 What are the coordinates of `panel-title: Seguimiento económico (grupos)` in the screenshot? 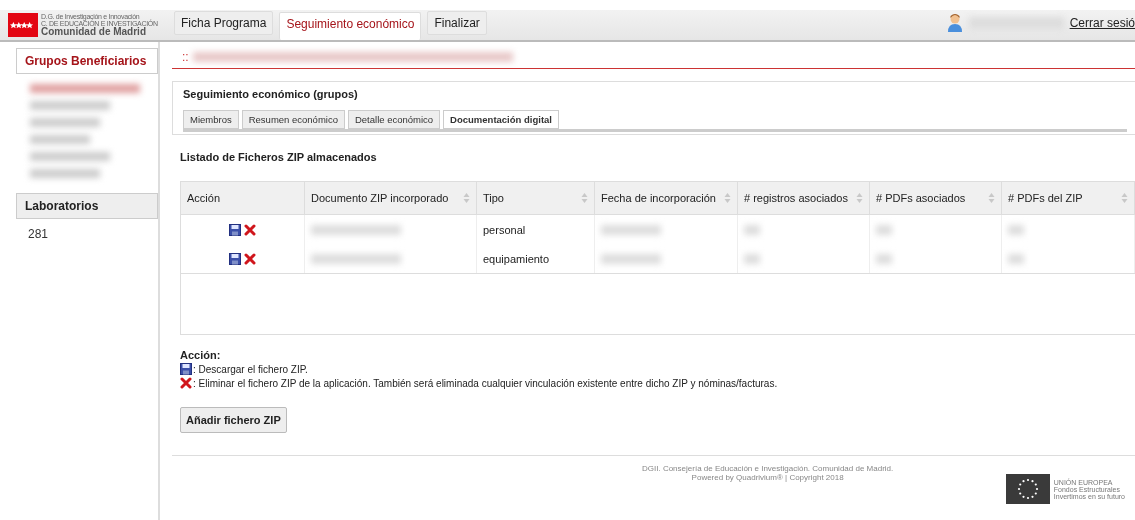 It's located at (271, 94).